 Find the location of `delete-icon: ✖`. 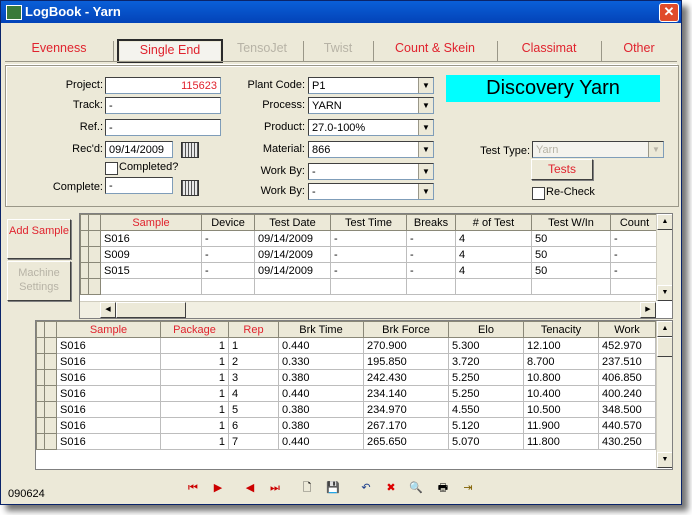

delete-icon: ✖ is located at coordinates (391, 488).